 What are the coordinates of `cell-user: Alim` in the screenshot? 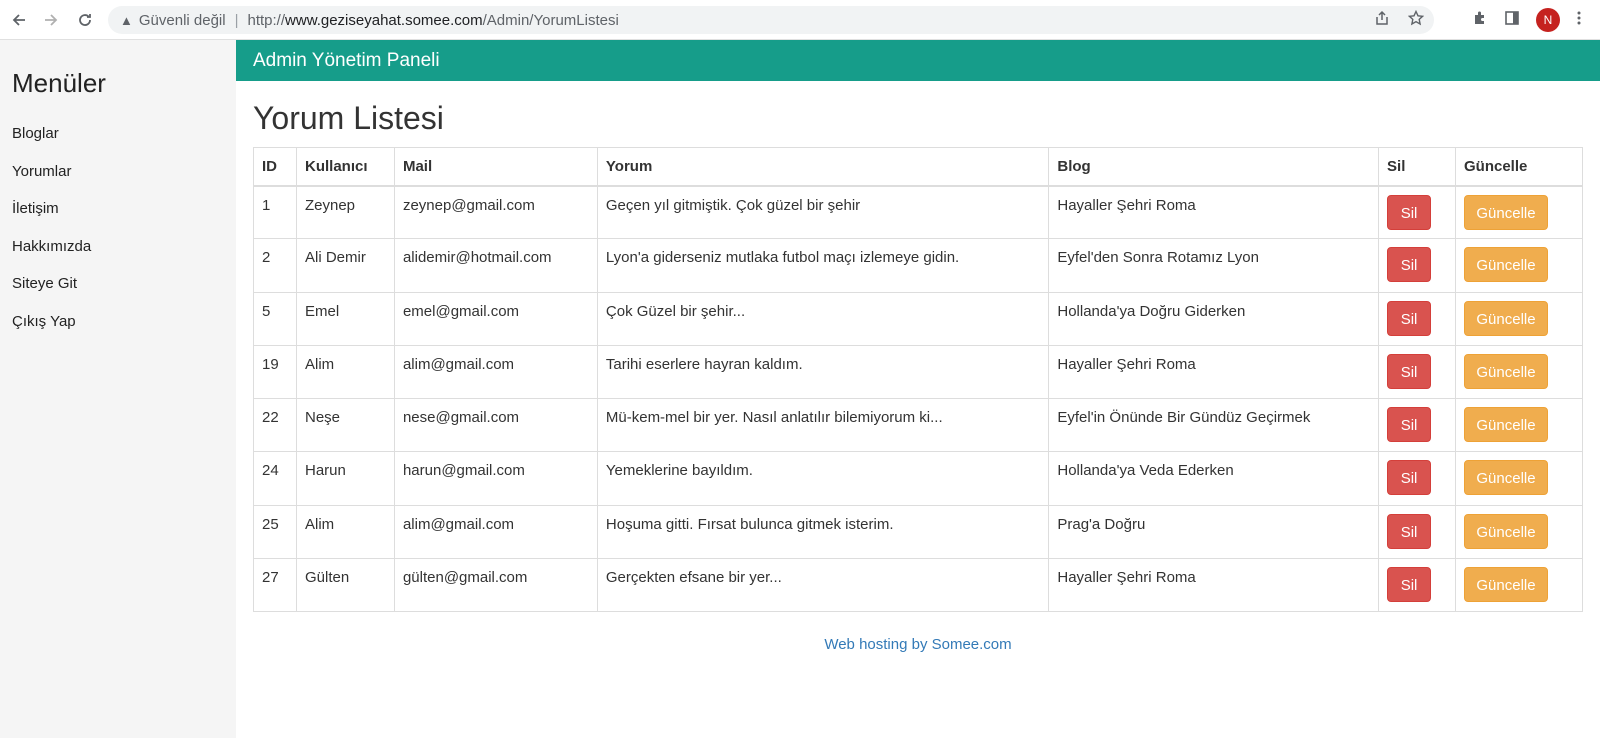 It's located at (345, 372).